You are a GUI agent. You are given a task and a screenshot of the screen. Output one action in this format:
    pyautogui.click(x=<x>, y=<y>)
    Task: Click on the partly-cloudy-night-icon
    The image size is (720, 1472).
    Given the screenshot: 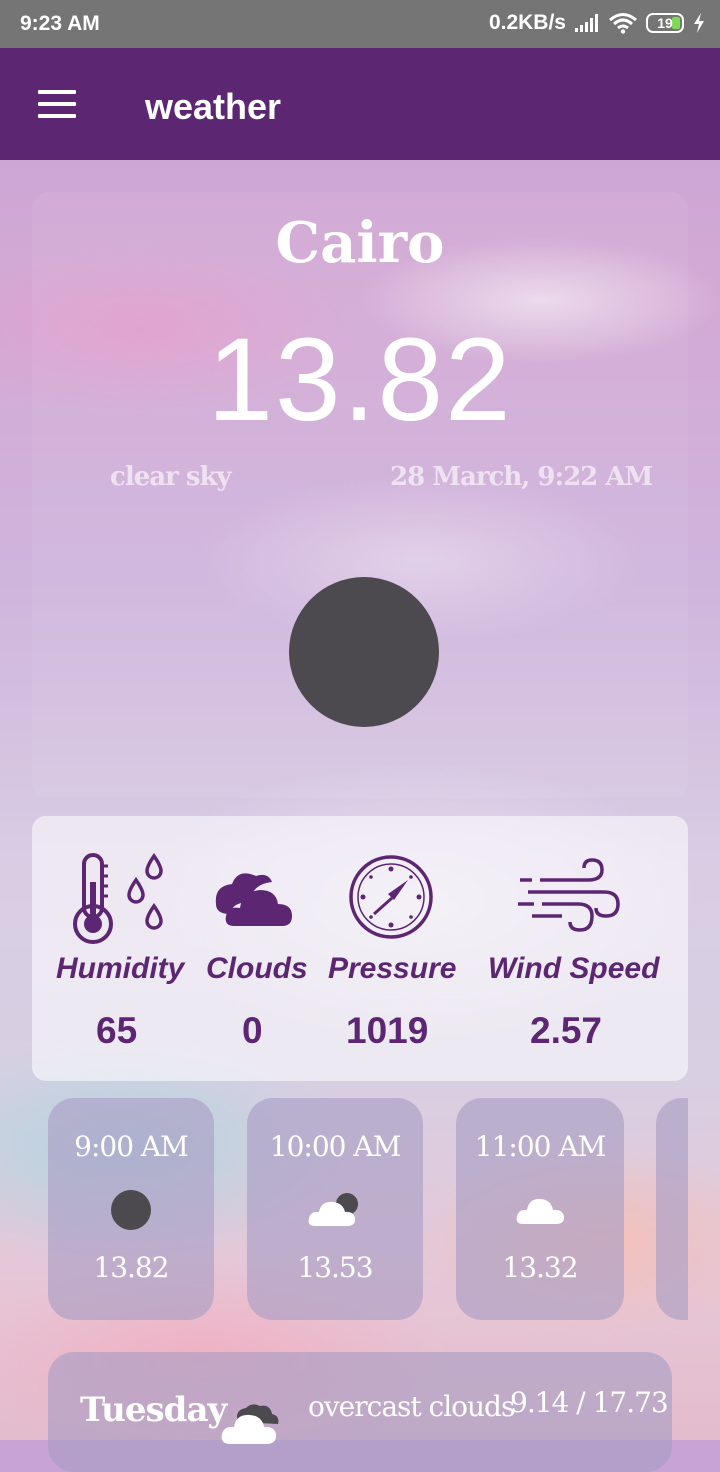 What is the action you would take?
    pyautogui.click(x=333, y=1209)
    